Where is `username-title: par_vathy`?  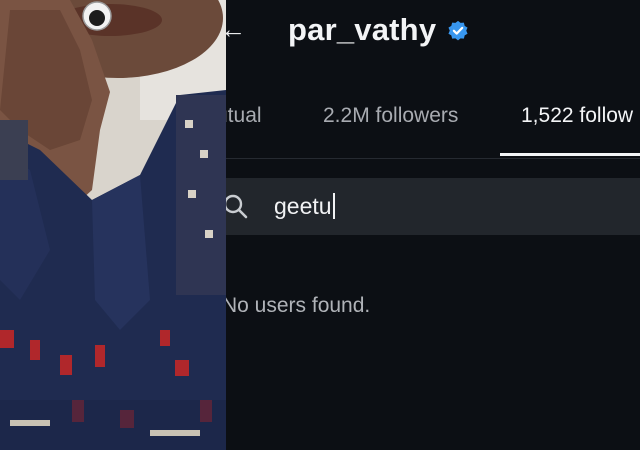 username-title: par_vathy is located at coordinates (362, 29).